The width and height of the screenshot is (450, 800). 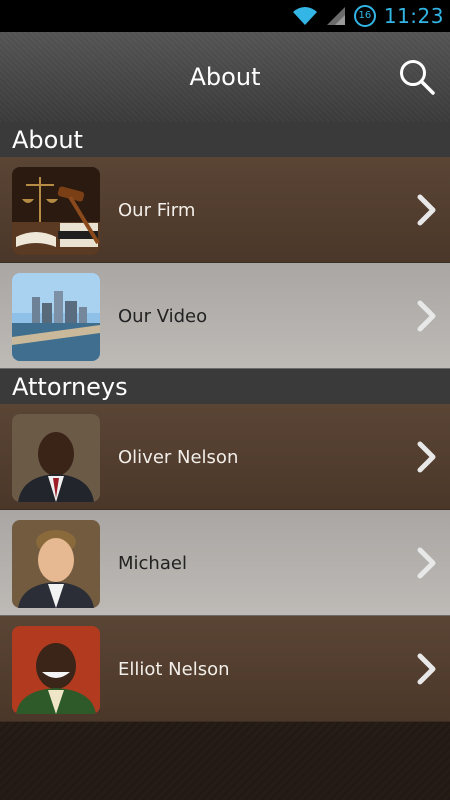 I want to click on search-icon, so click(x=417, y=77).